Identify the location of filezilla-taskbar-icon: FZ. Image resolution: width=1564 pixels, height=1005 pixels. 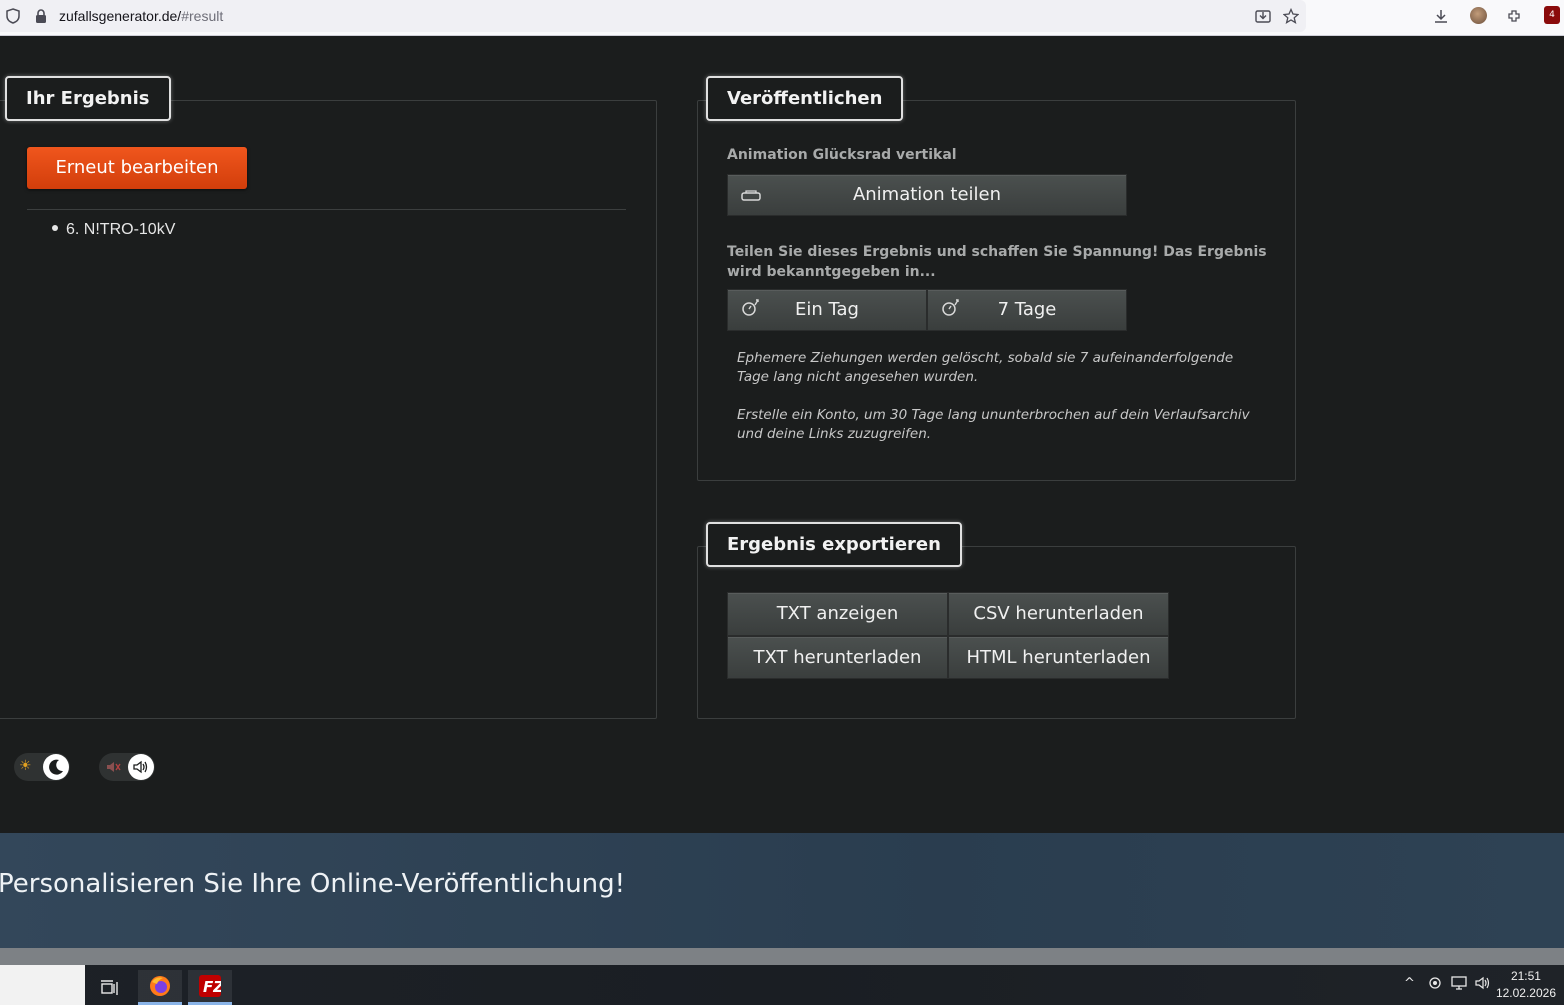
(210, 987).